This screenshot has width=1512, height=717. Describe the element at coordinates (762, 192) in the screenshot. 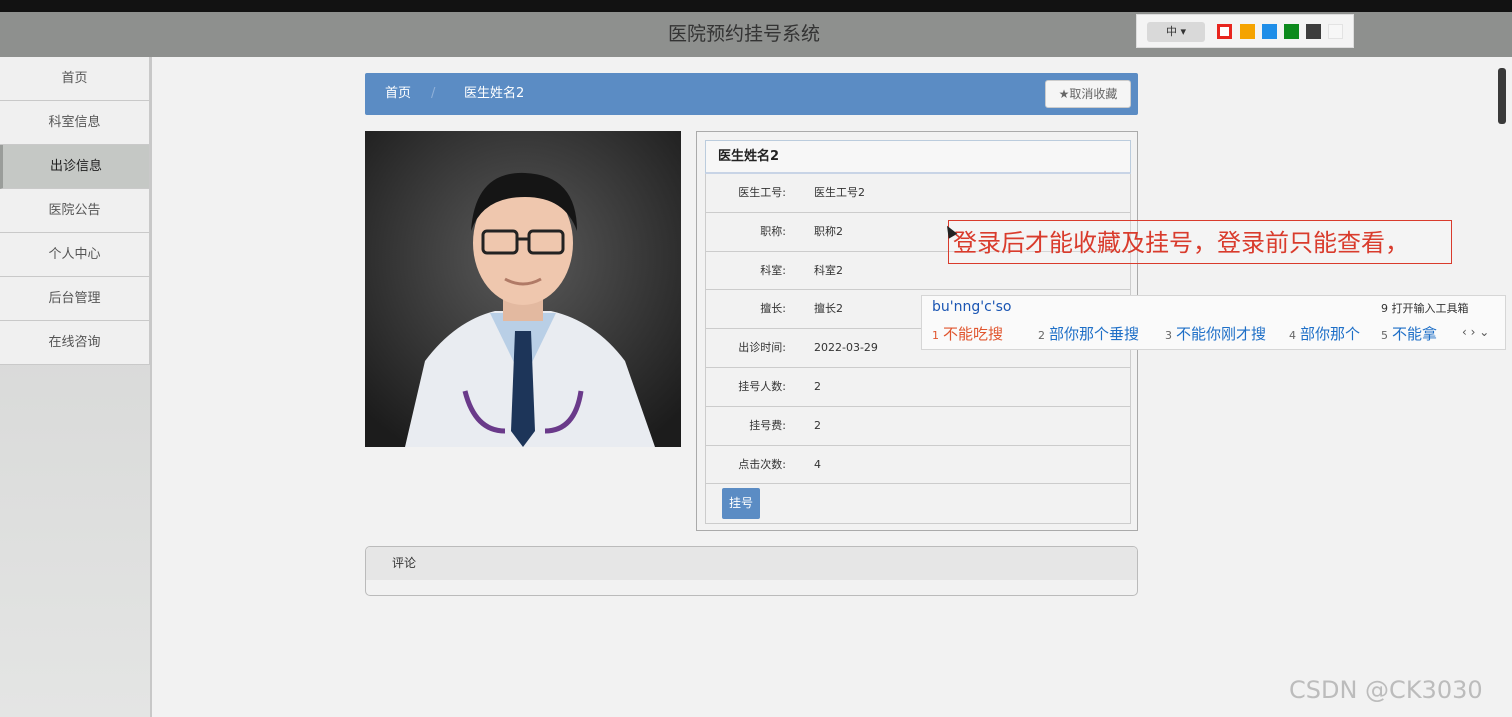

I see `info-label: 医生工号:` at that location.